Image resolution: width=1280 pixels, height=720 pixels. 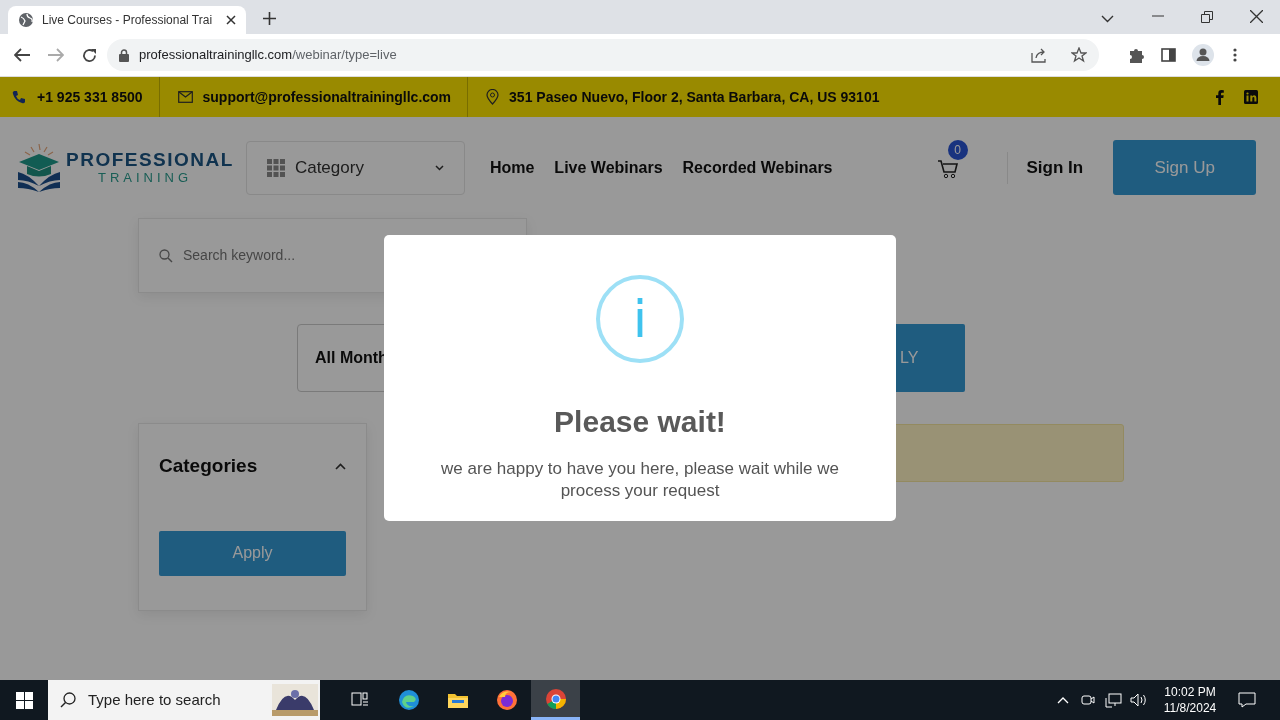 I want to click on category-dropdown: Category, so click(x=355, y=167).